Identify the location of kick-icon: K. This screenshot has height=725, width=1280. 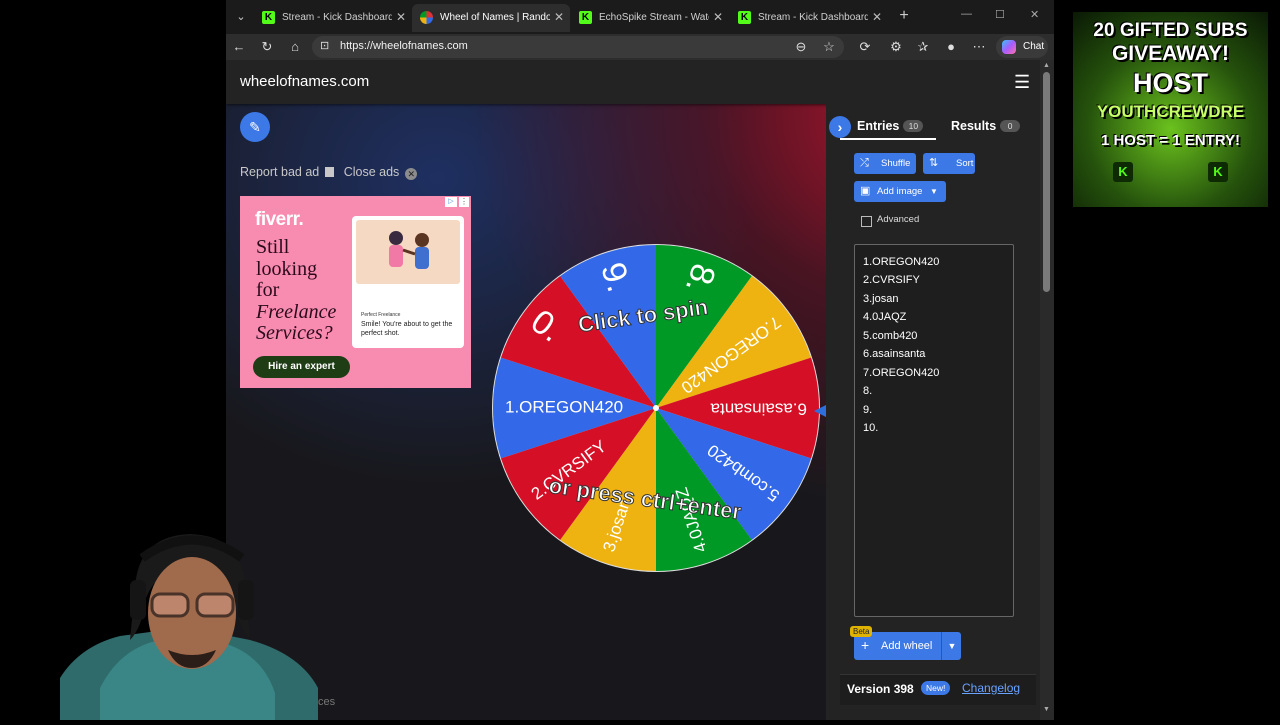
(268, 17).